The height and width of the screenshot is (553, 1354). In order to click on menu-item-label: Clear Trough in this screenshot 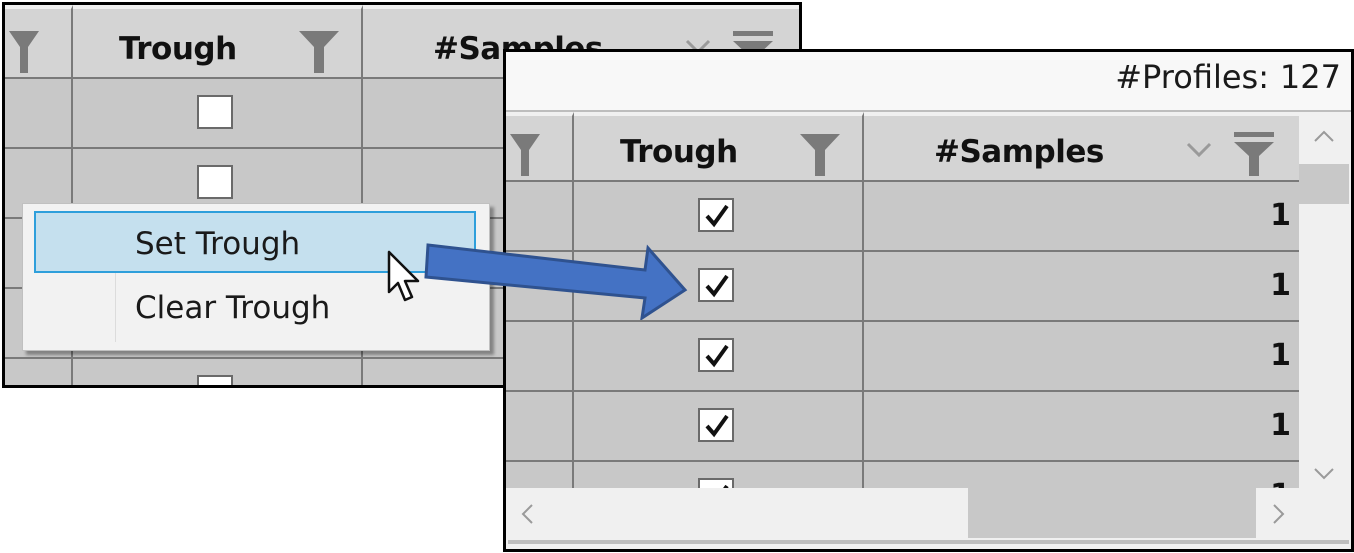, I will do `click(233, 308)`.